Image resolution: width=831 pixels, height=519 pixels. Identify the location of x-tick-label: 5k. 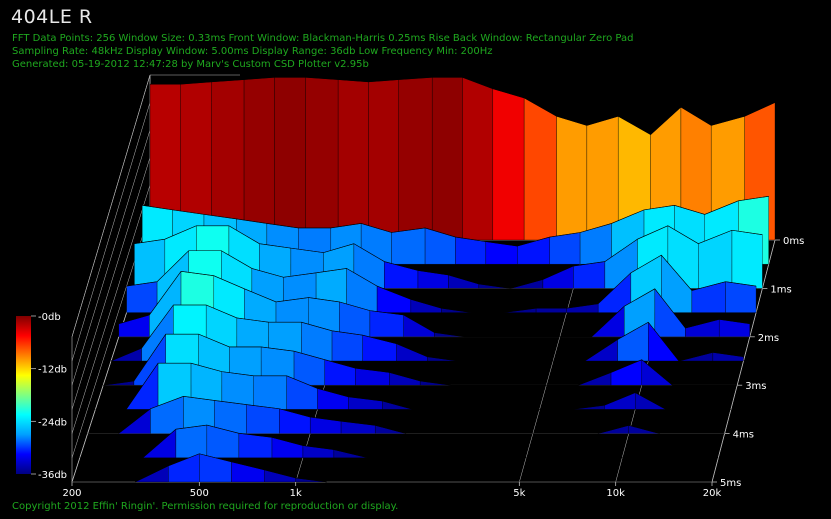
(519, 493).